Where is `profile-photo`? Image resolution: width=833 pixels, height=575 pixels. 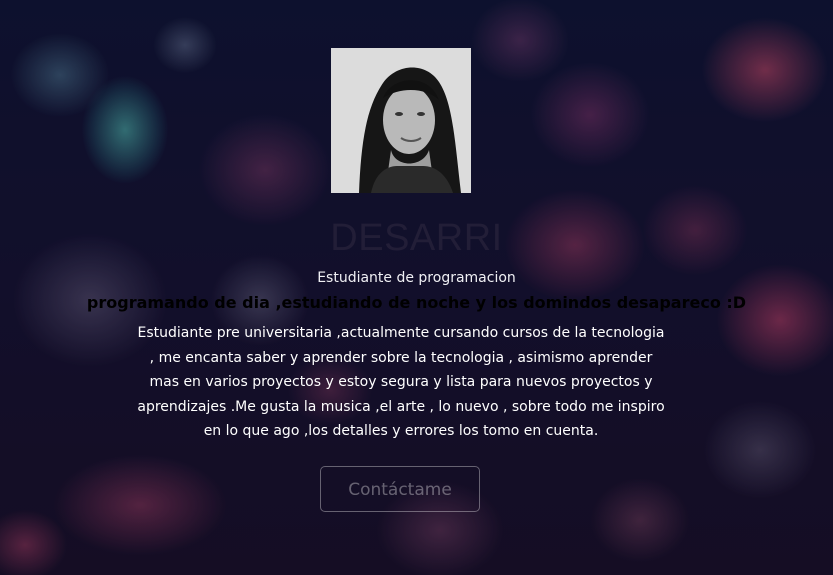
profile-photo is located at coordinates (401, 120).